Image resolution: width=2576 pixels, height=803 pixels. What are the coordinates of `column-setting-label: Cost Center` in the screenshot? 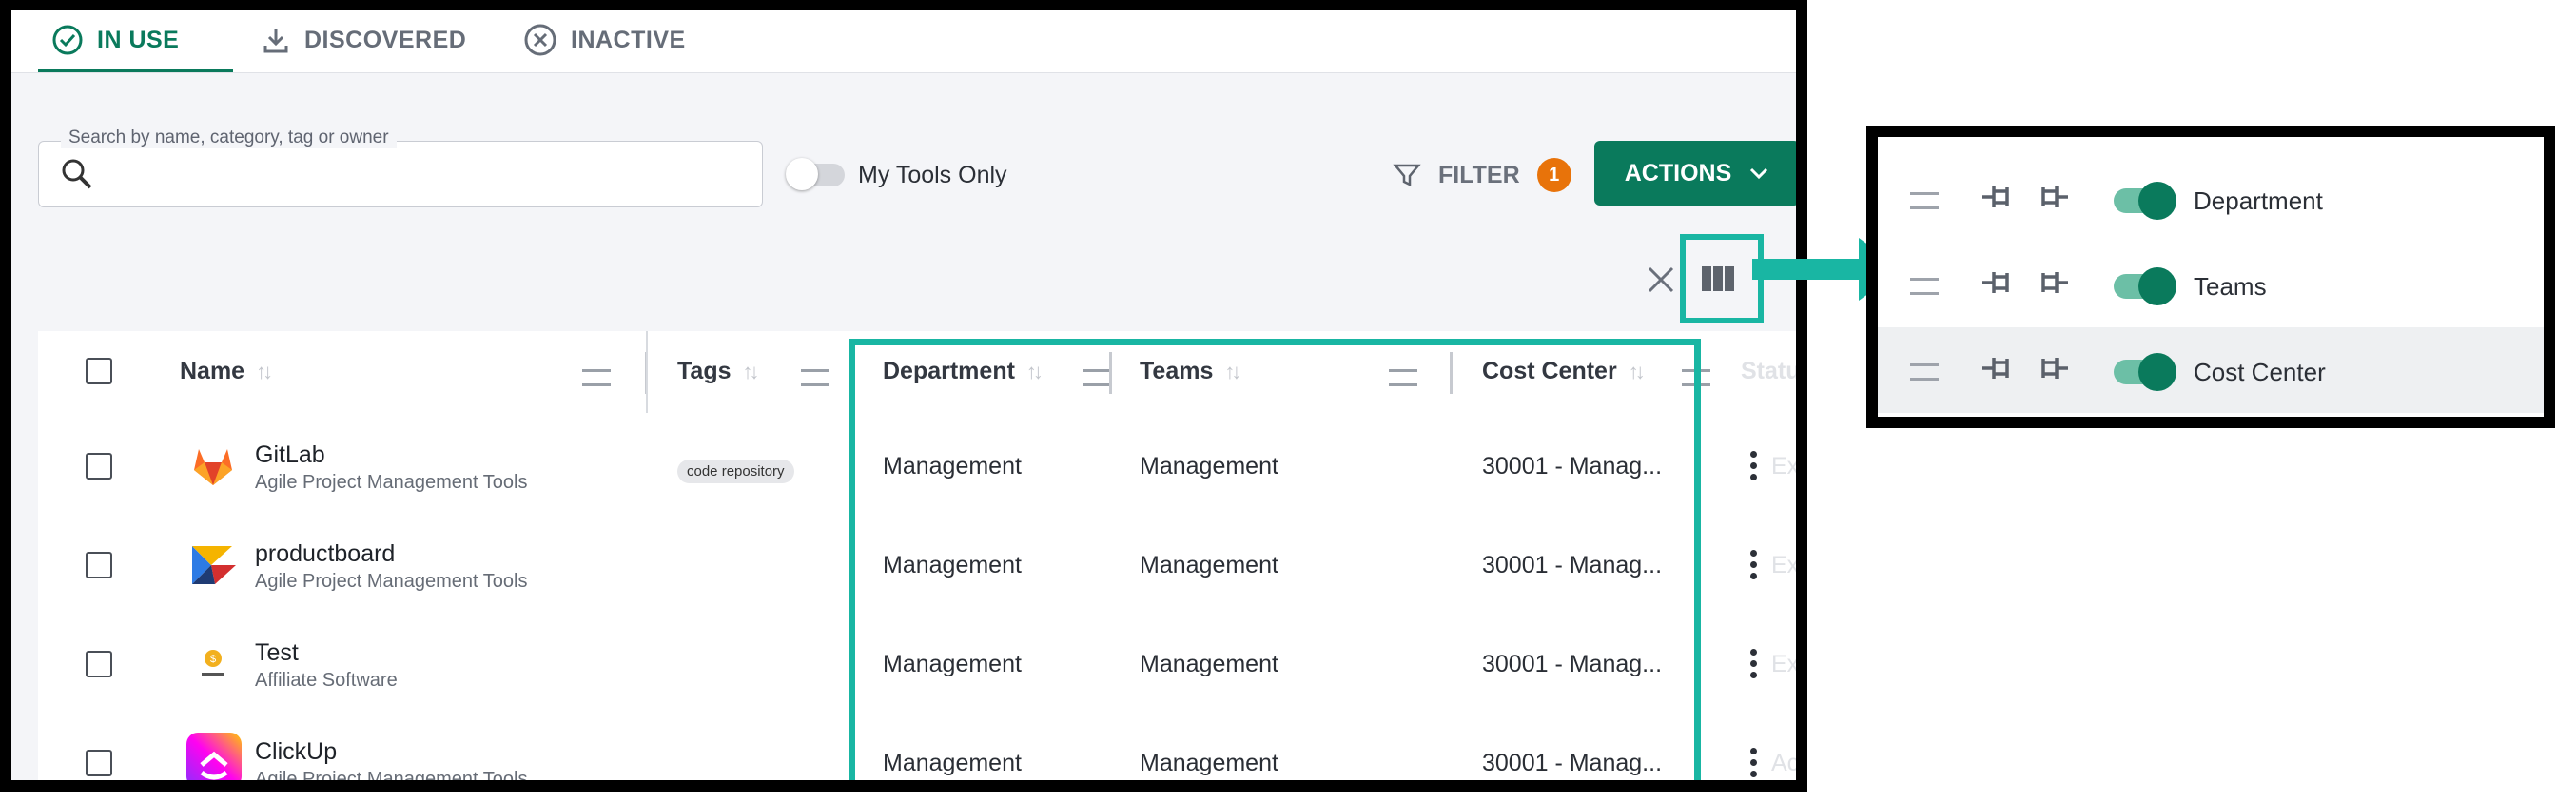 It's located at (2260, 372).